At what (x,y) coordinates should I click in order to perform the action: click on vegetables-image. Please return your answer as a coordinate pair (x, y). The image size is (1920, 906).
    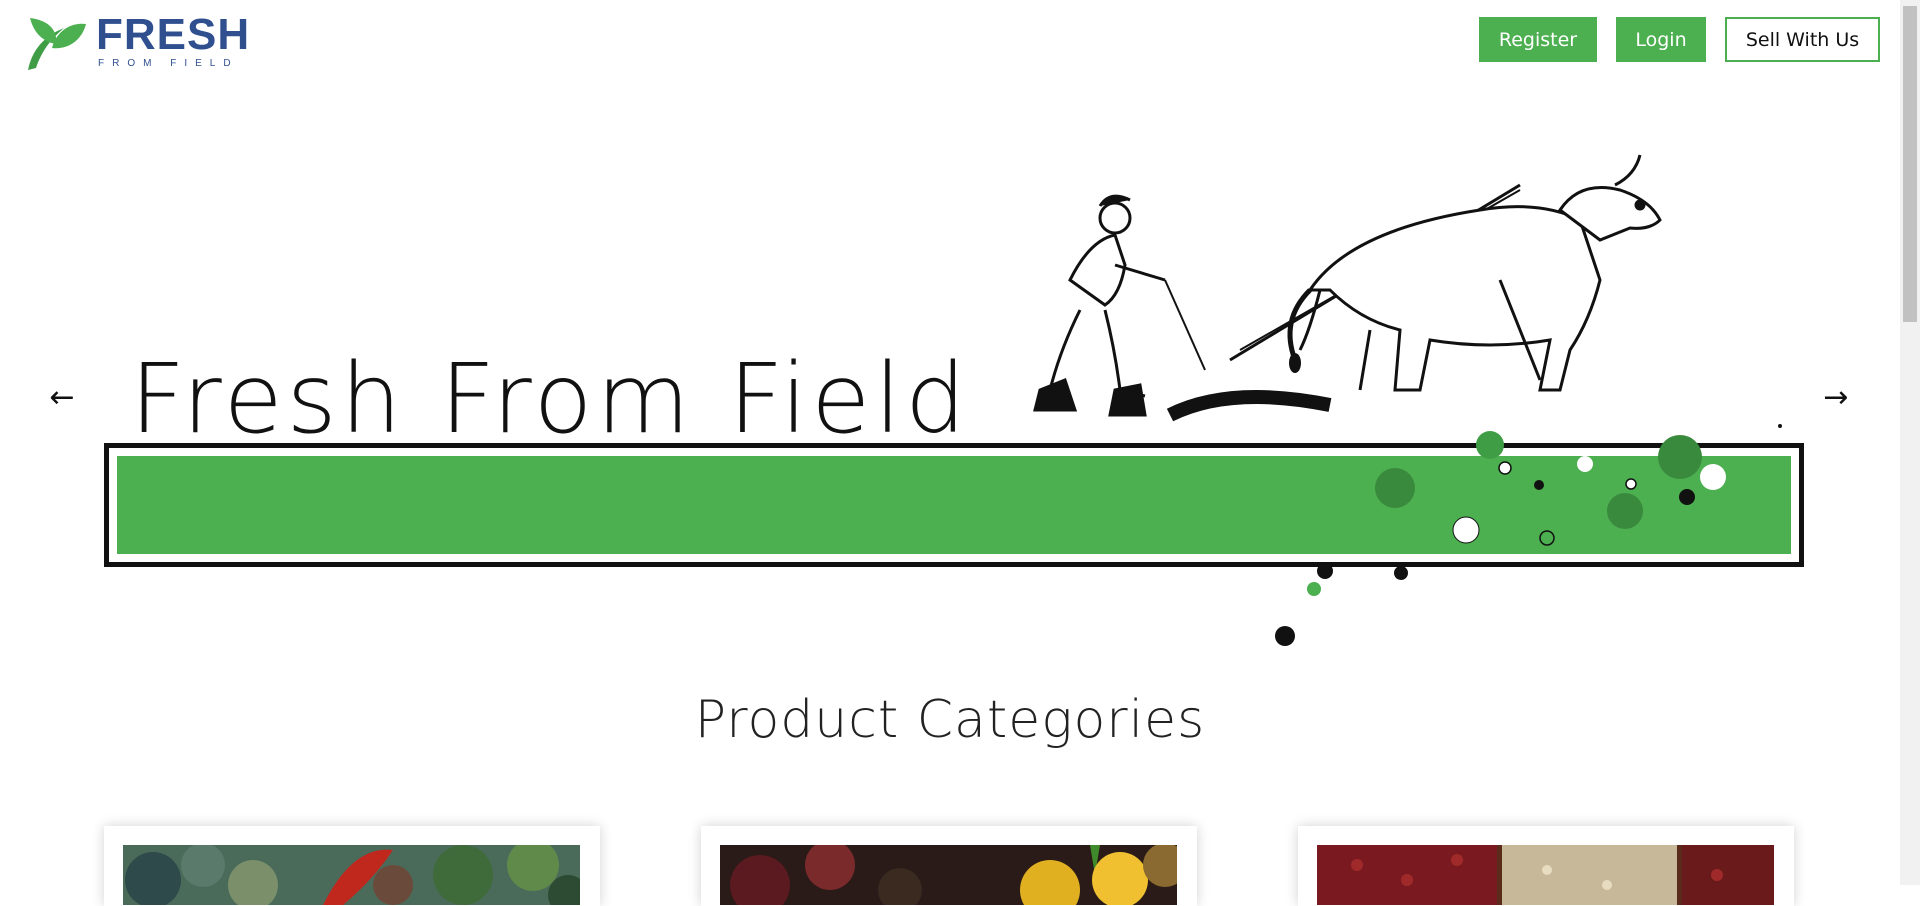
    Looking at the image, I should click on (351, 875).